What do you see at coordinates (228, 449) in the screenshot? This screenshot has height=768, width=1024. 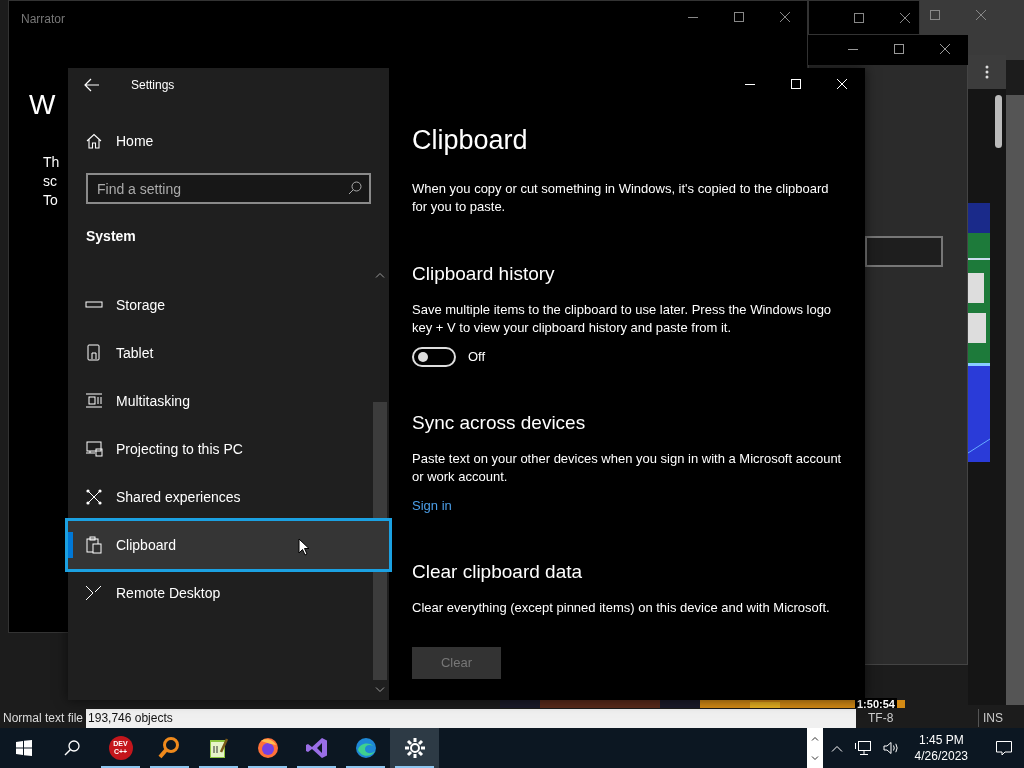 I see `nav-item: Projecting to this PC` at bounding box center [228, 449].